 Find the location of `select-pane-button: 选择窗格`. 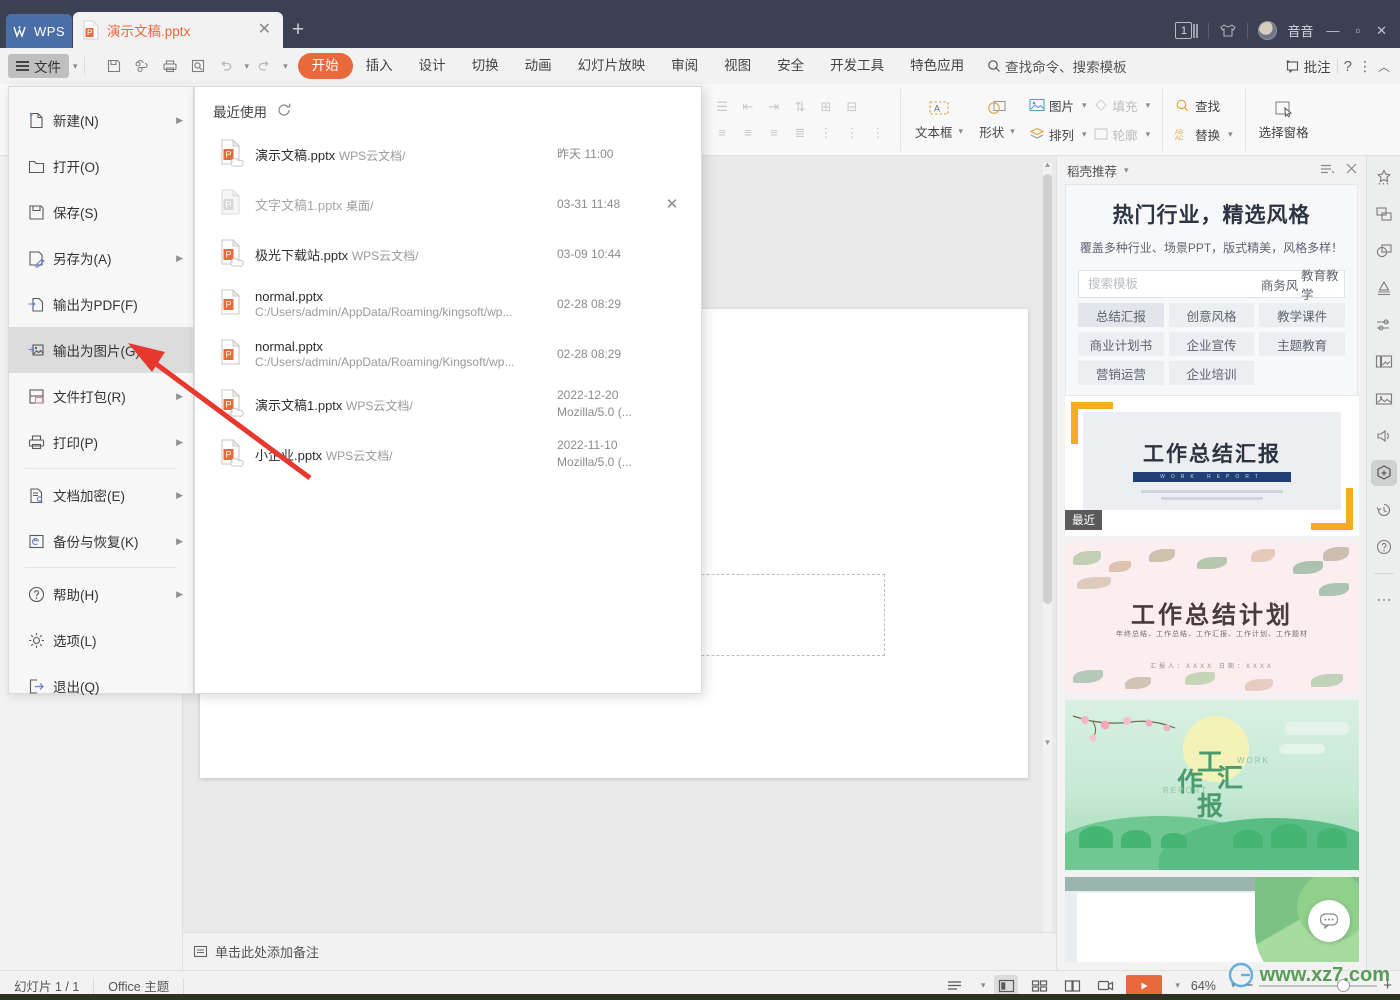

select-pane-button: 选择窗格 is located at coordinates (1284, 120).